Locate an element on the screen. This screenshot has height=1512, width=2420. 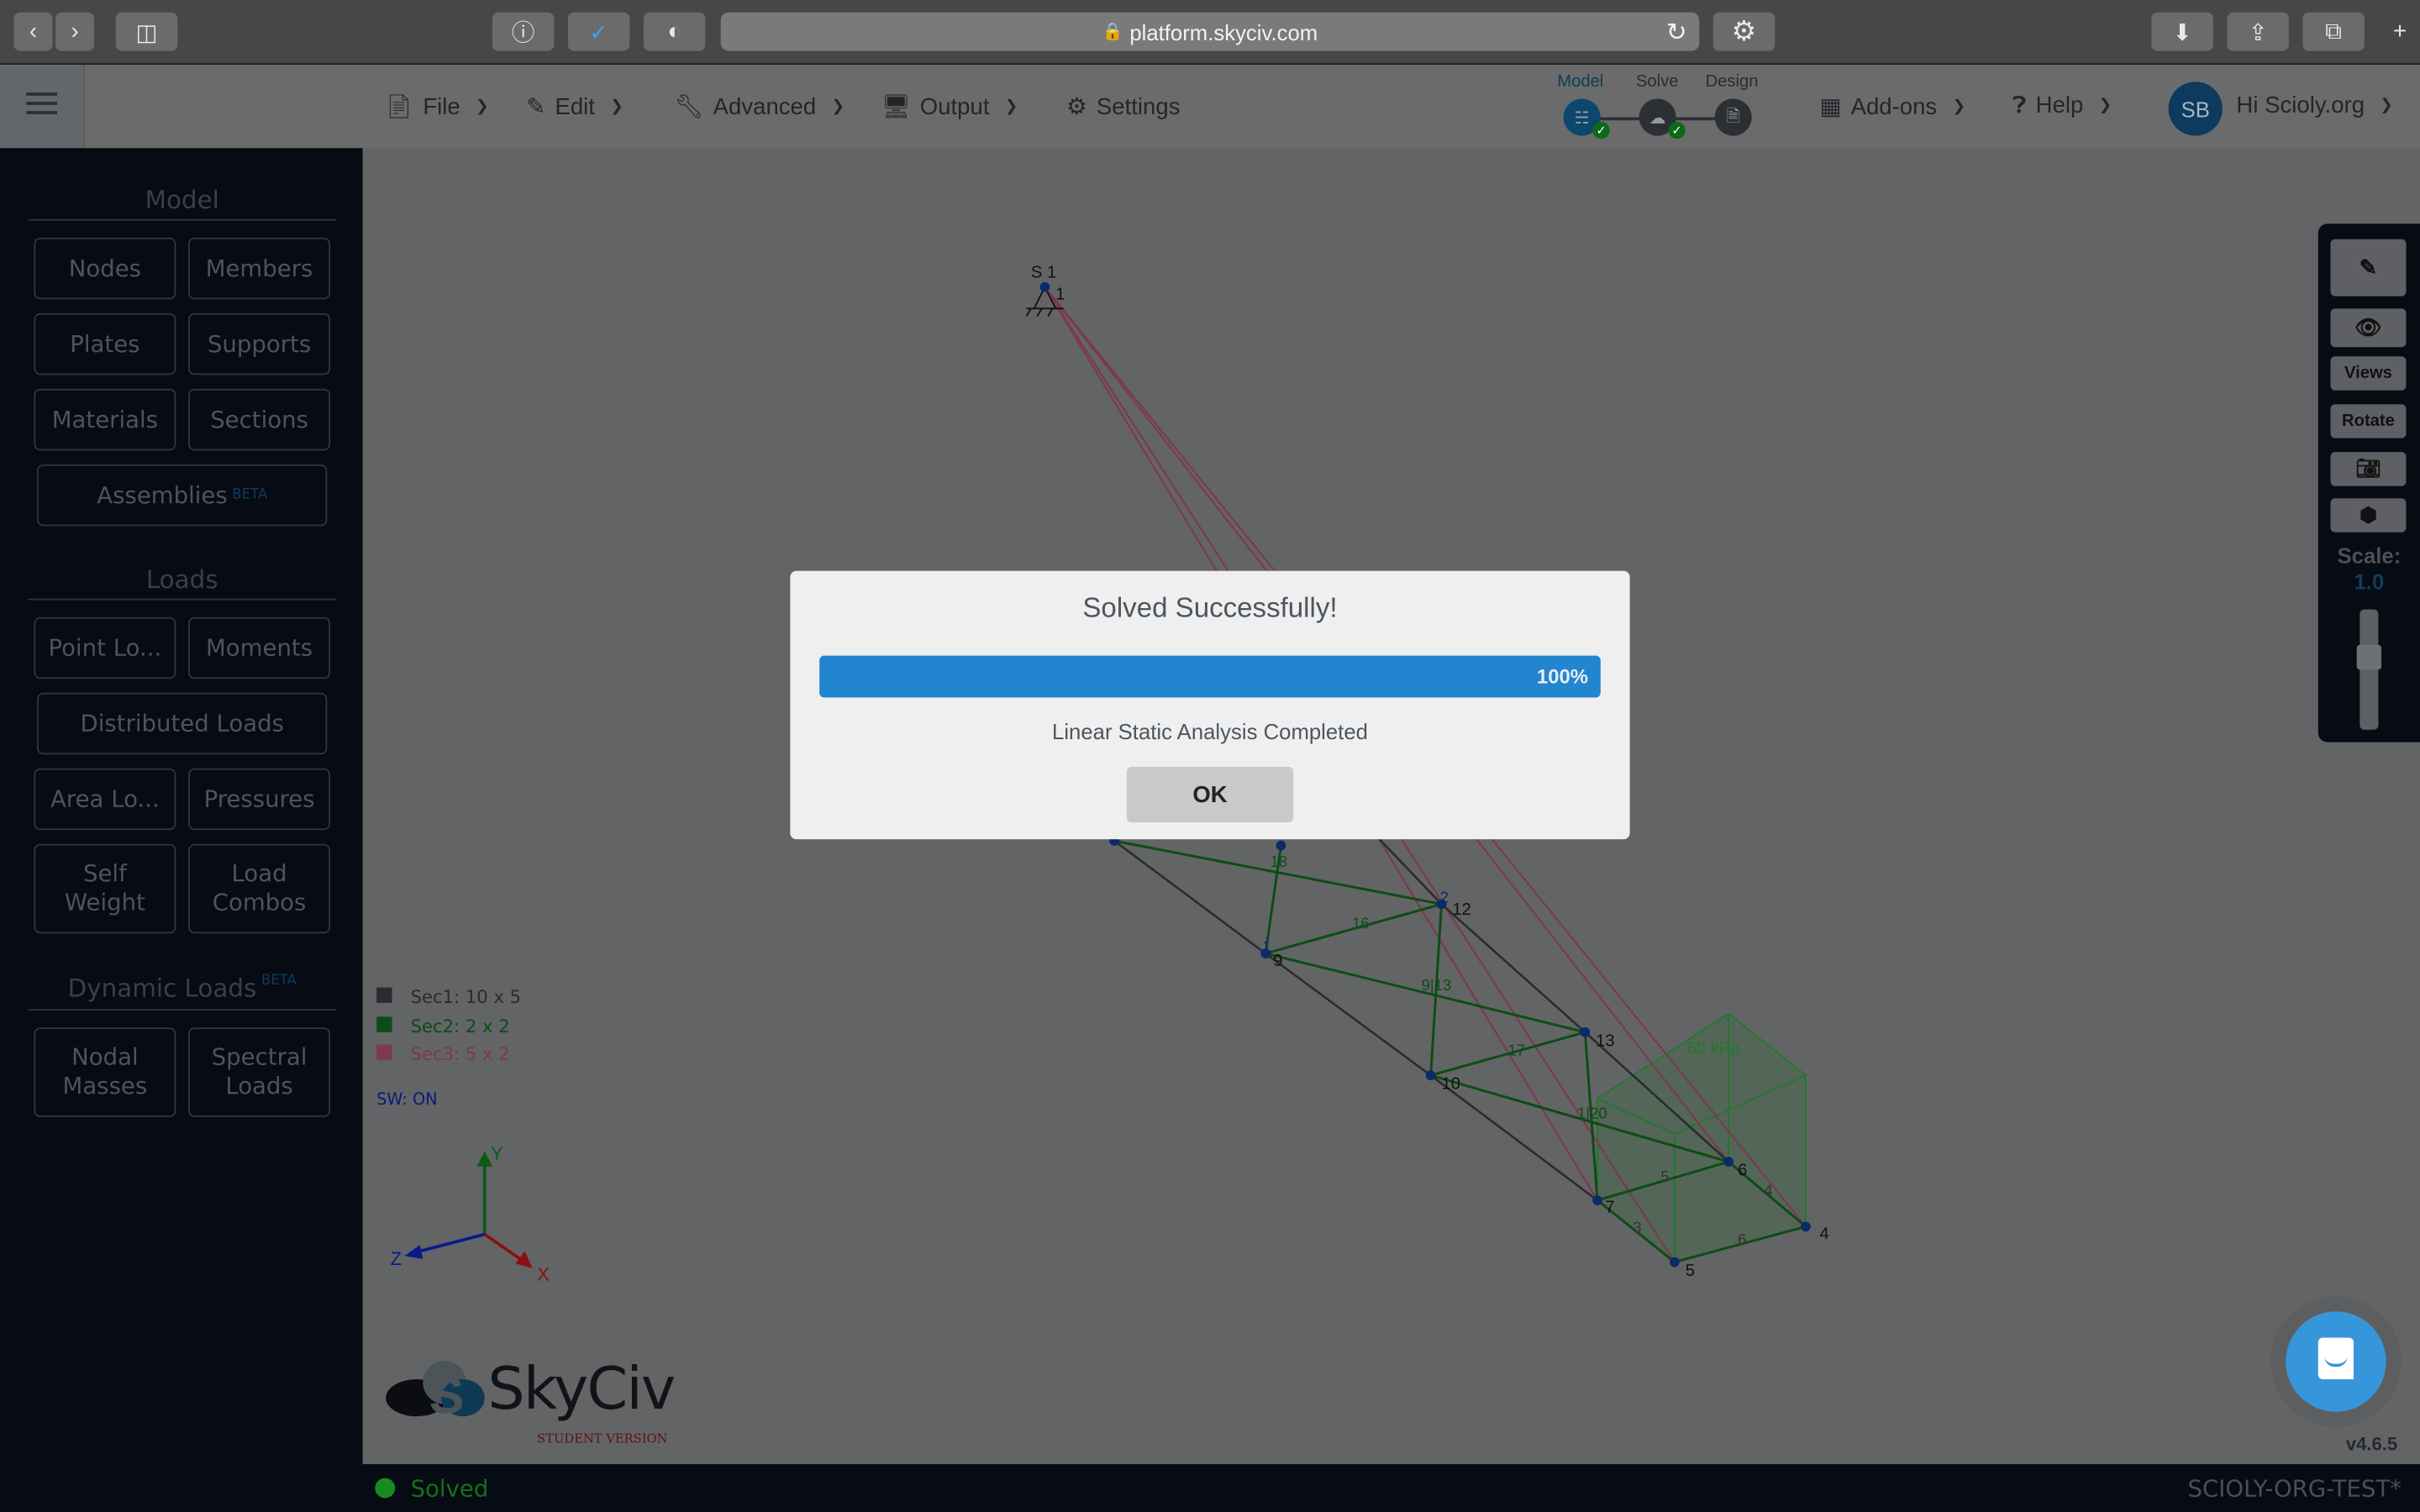
status-text: Solved is located at coordinates (450, 1488).